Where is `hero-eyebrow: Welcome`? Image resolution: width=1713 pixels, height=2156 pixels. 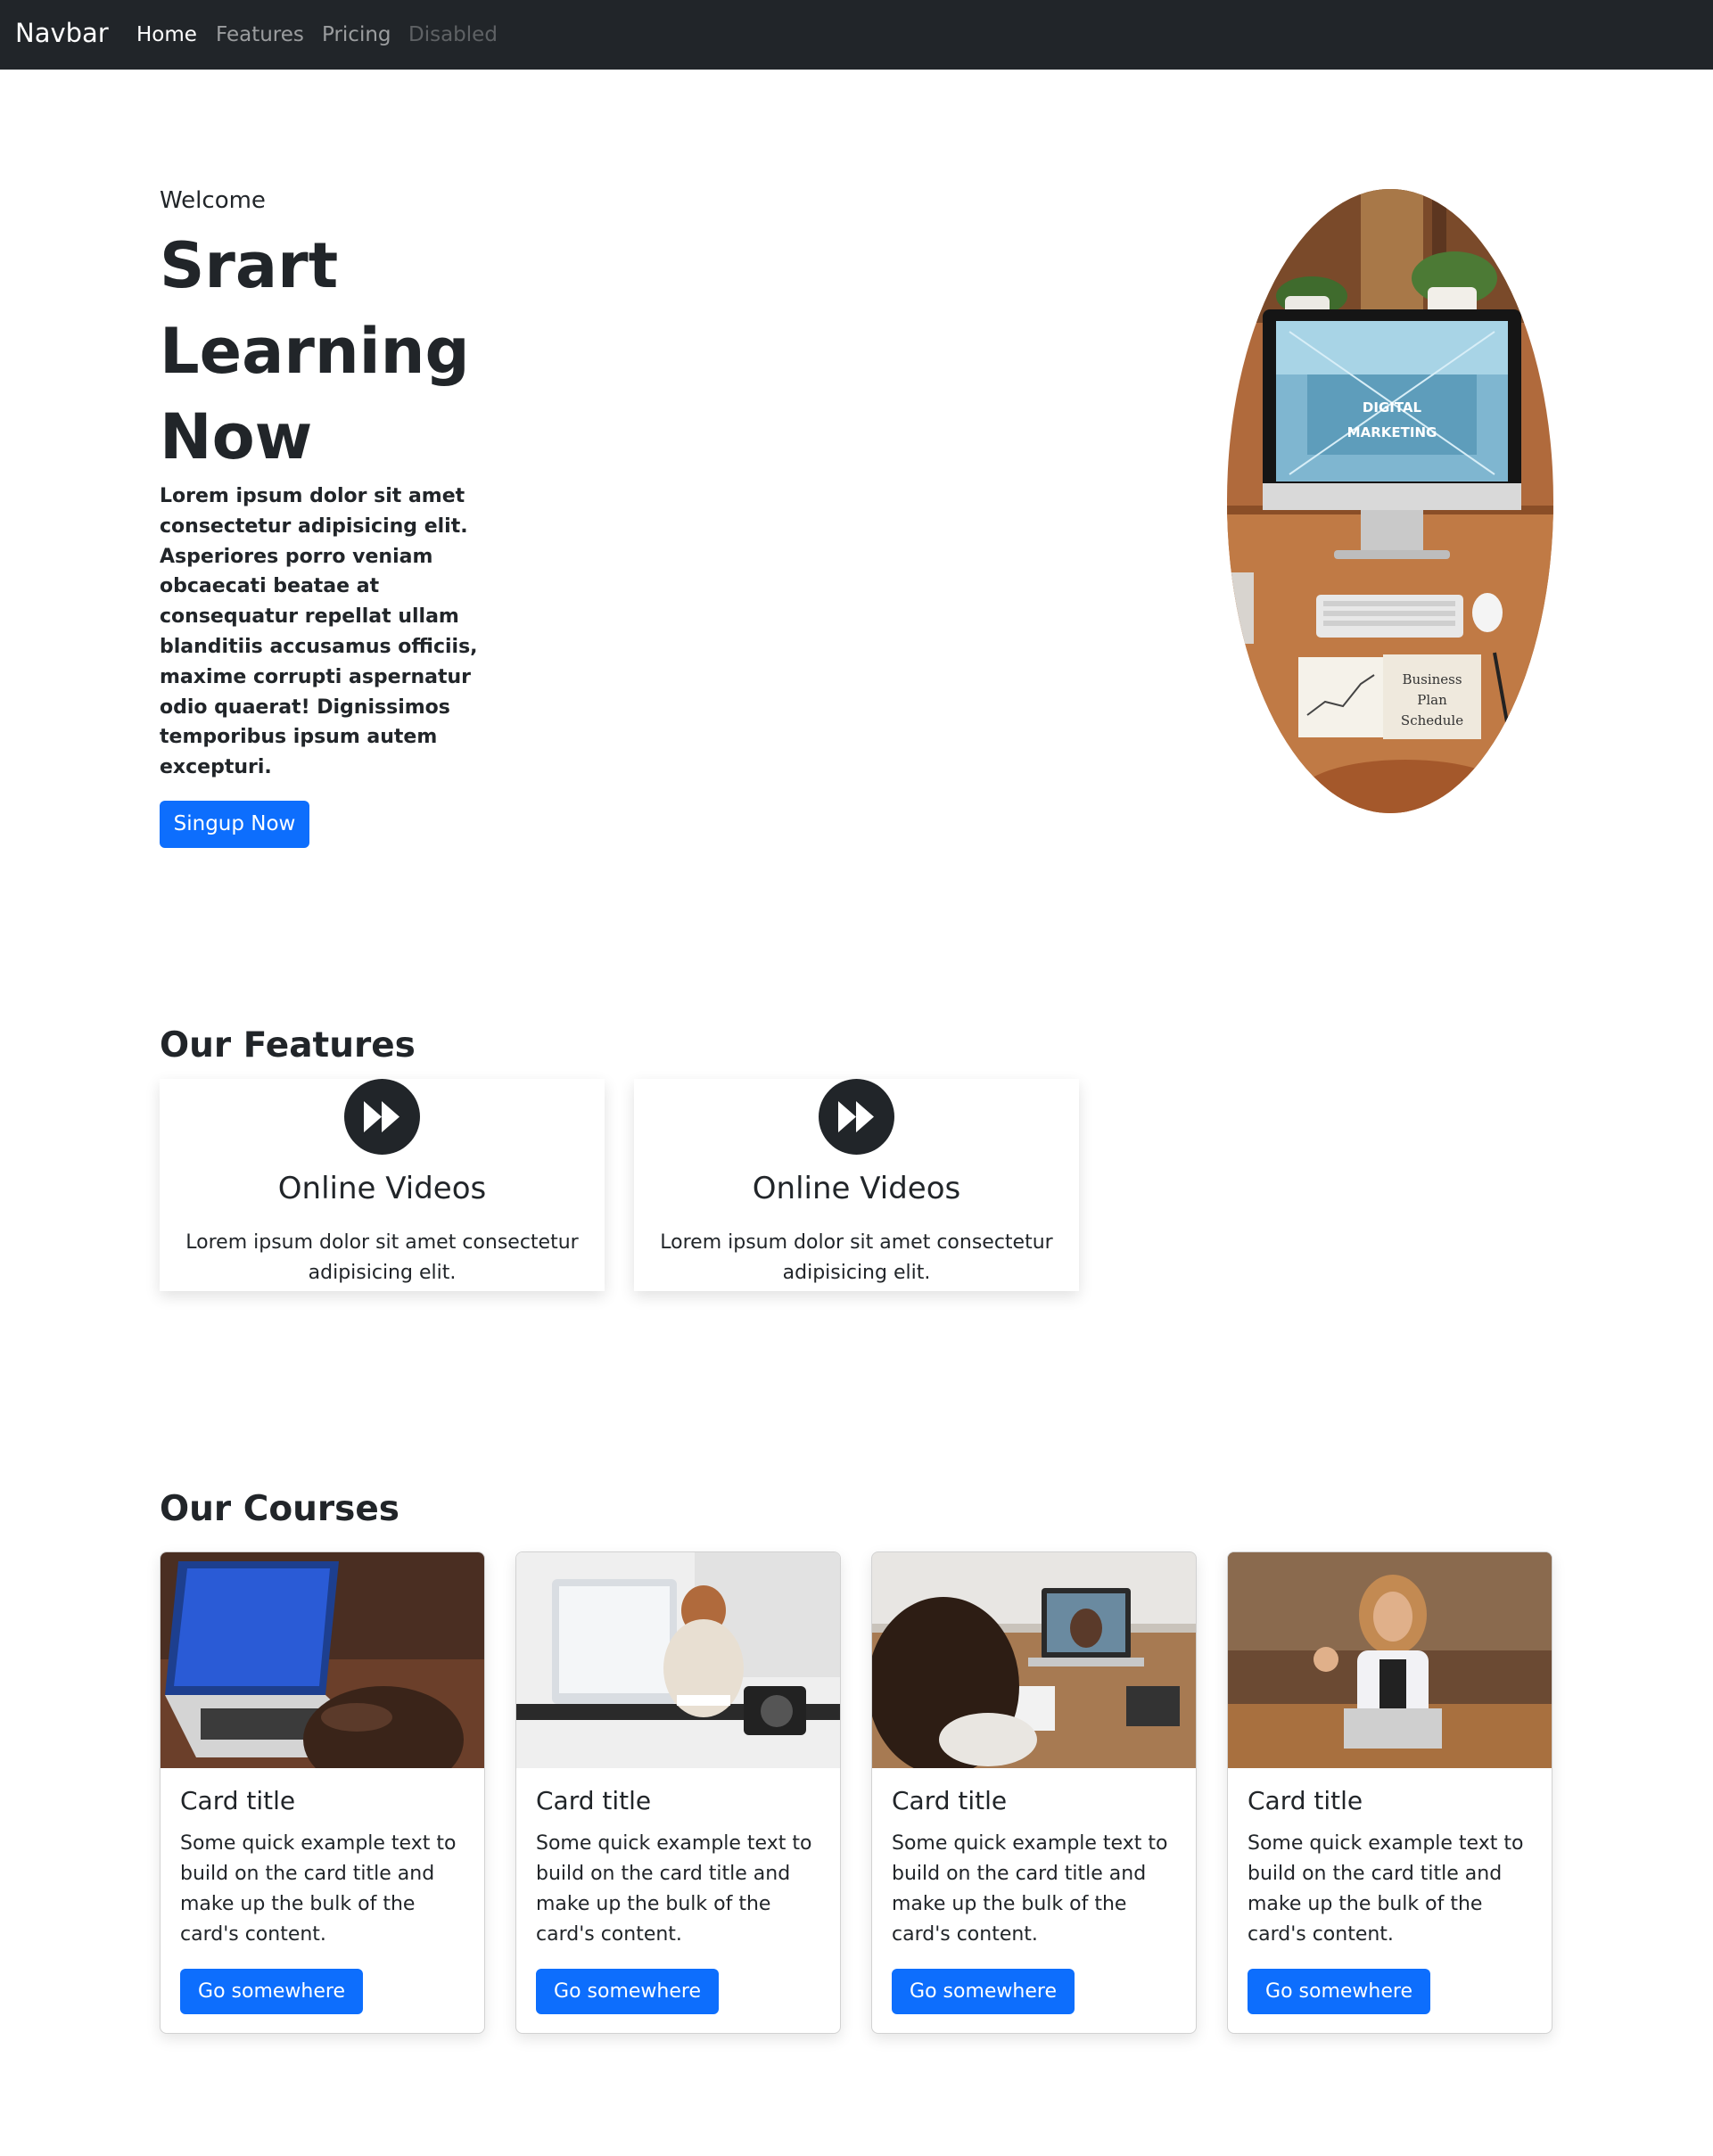 hero-eyebrow: Welcome is located at coordinates (213, 200).